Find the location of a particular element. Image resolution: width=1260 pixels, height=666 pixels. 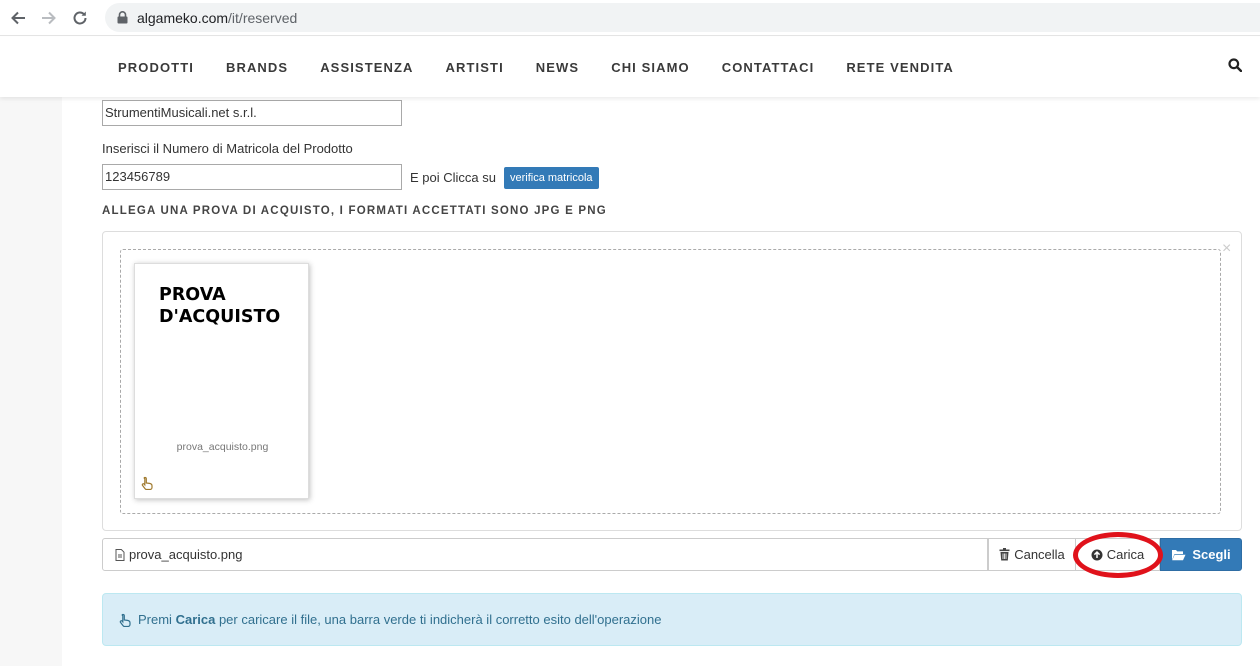

menu-item-artisti: ARTISTI is located at coordinates (475, 67).